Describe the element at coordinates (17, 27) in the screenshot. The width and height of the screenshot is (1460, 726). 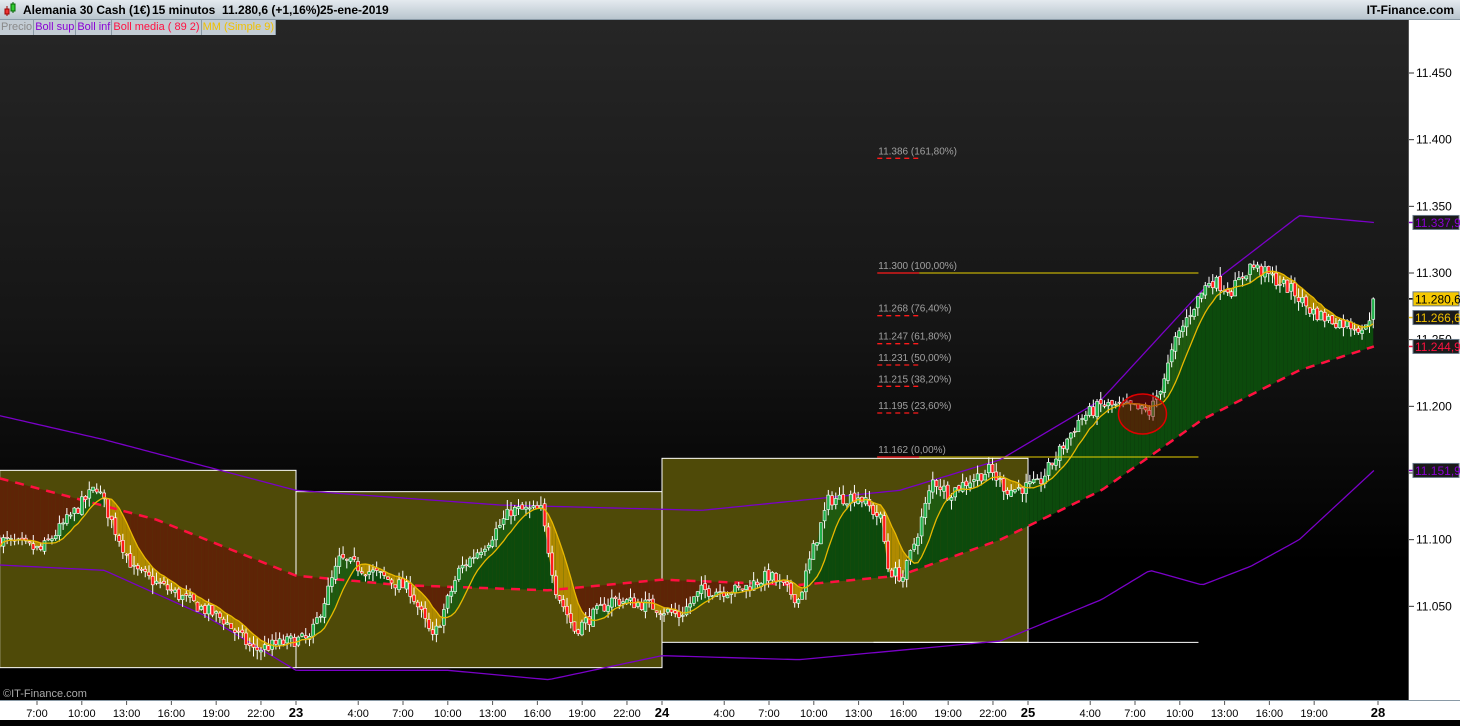
I see `legend-precio: Precio` at that location.